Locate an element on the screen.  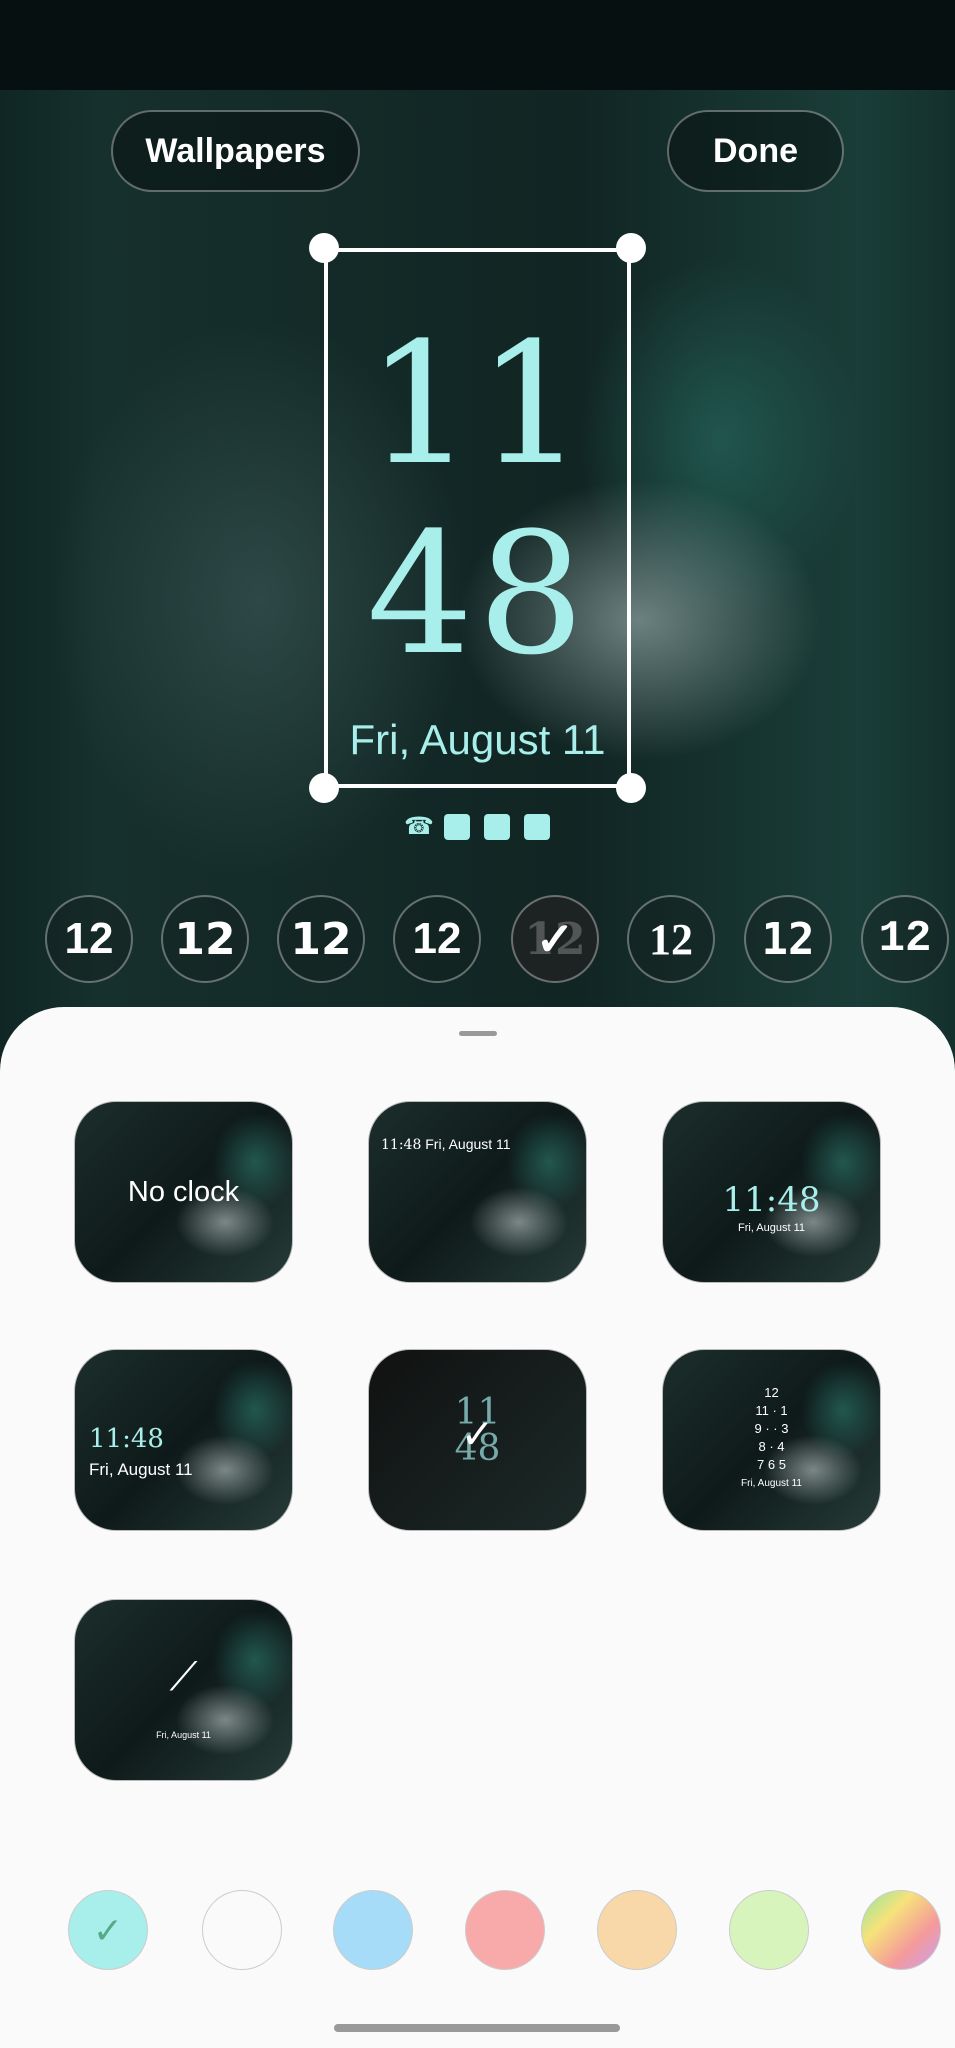
email-icon is located at coordinates (497, 827).